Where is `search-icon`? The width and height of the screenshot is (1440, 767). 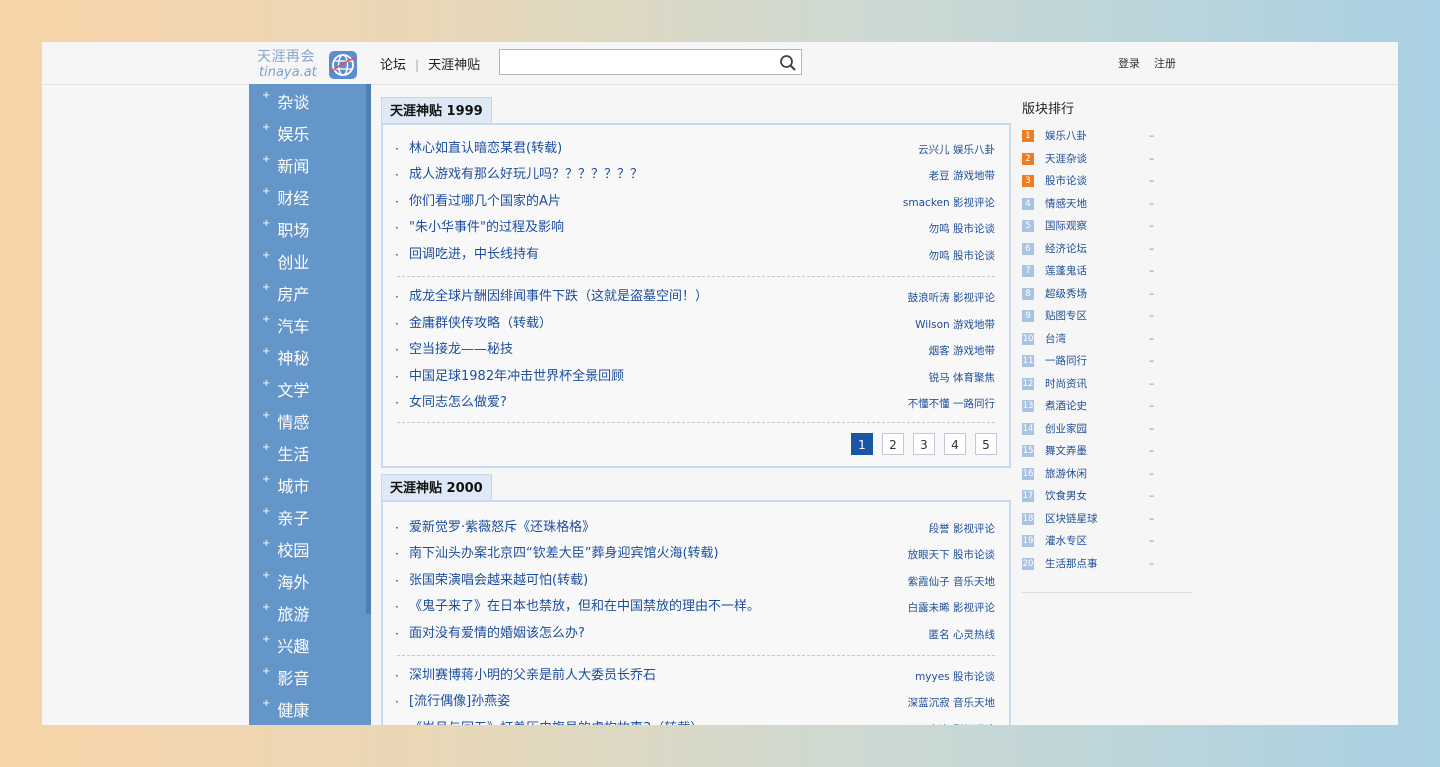
search-icon is located at coordinates (788, 63).